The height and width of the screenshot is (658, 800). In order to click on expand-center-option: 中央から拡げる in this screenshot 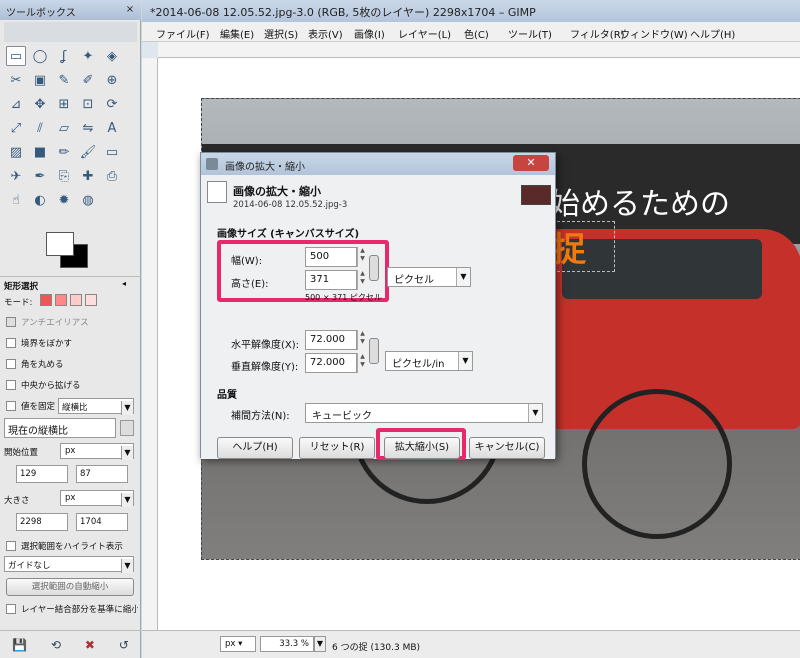, I will do `click(43, 385)`.